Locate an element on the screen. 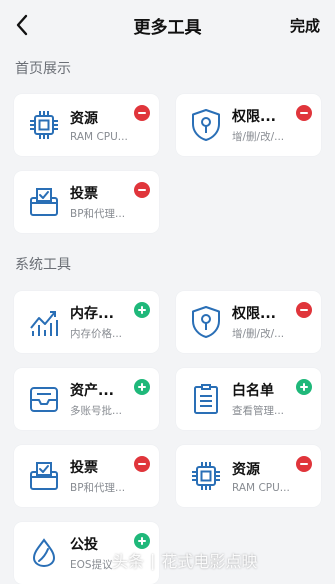 The width and height of the screenshot is (335, 584). list-board-icon is located at coordinates (206, 399).